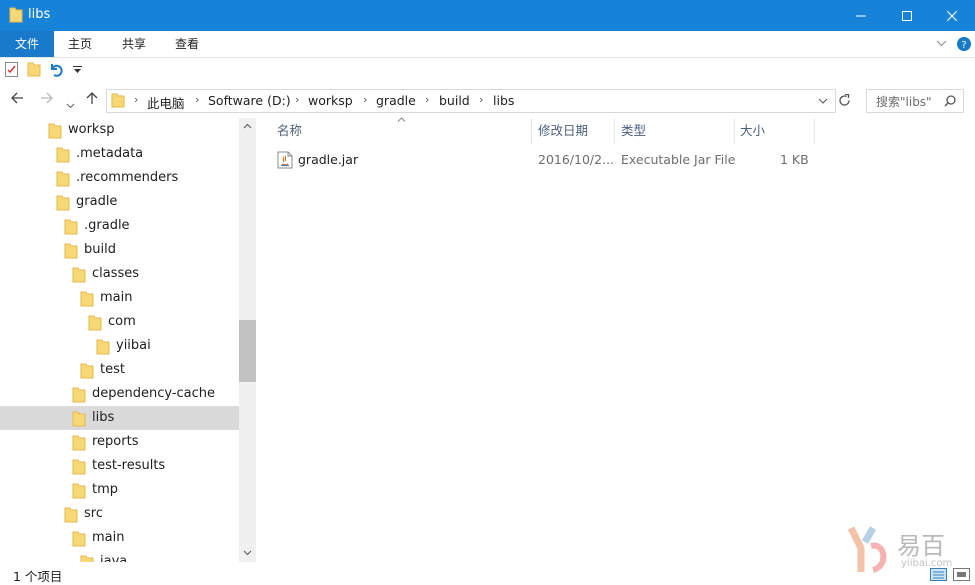  What do you see at coordinates (633, 133) in the screenshot?
I see `column-header-type: 类型` at bounding box center [633, 133].